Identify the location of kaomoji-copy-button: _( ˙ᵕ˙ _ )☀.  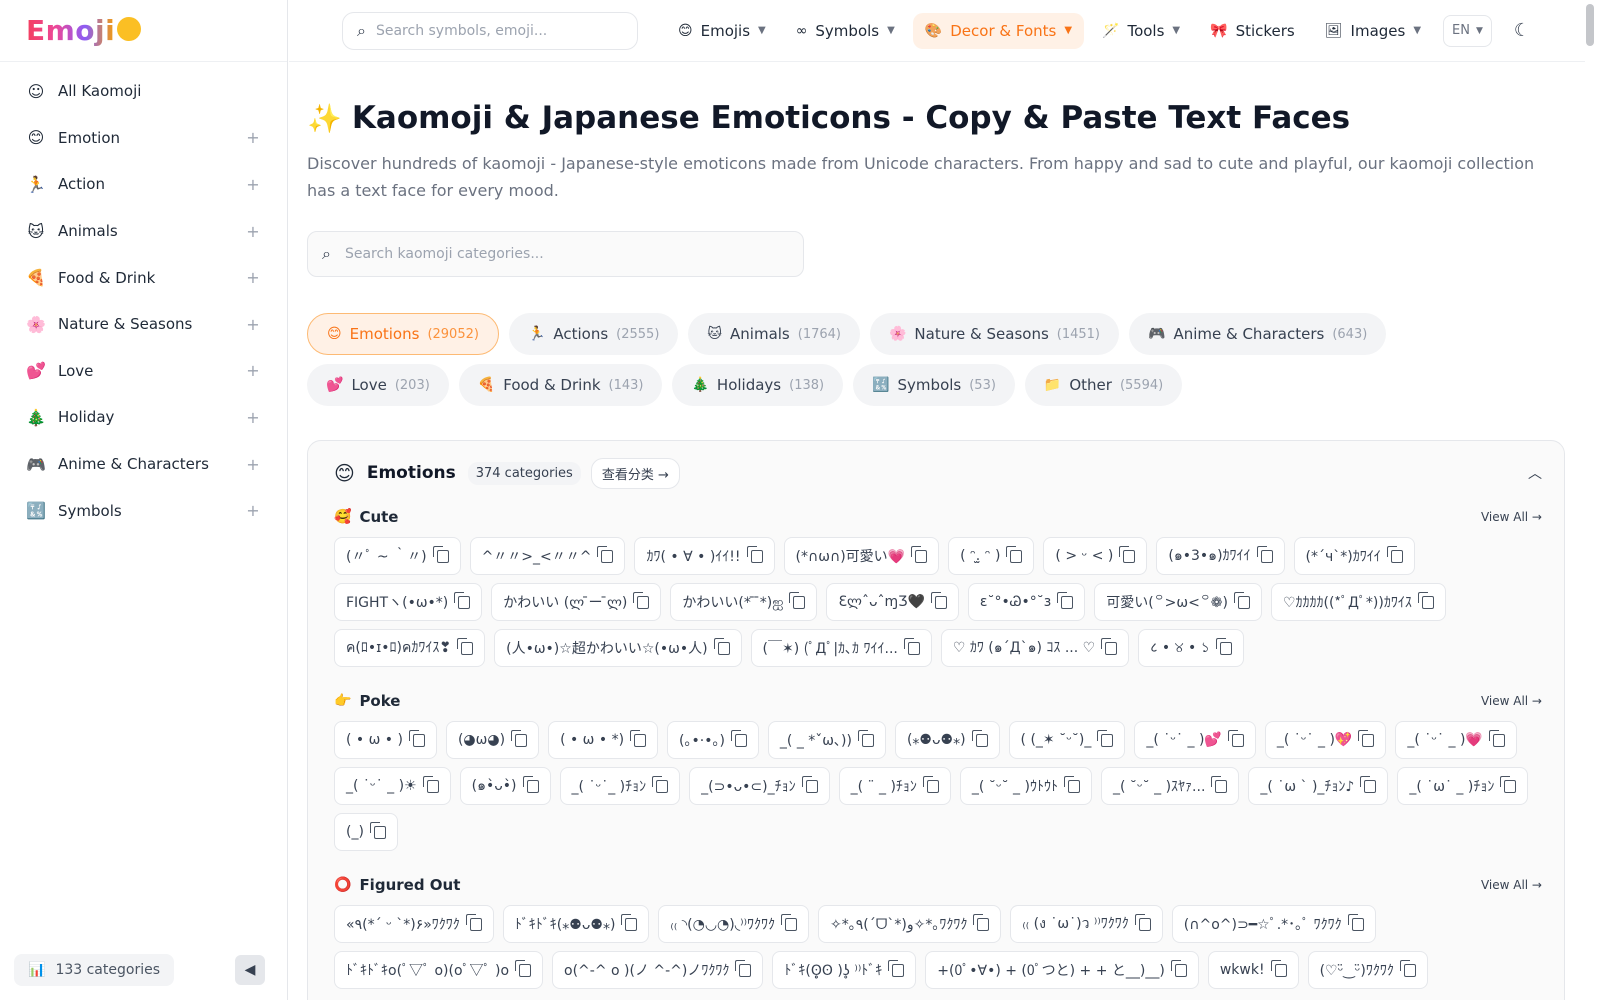
(392, 786).